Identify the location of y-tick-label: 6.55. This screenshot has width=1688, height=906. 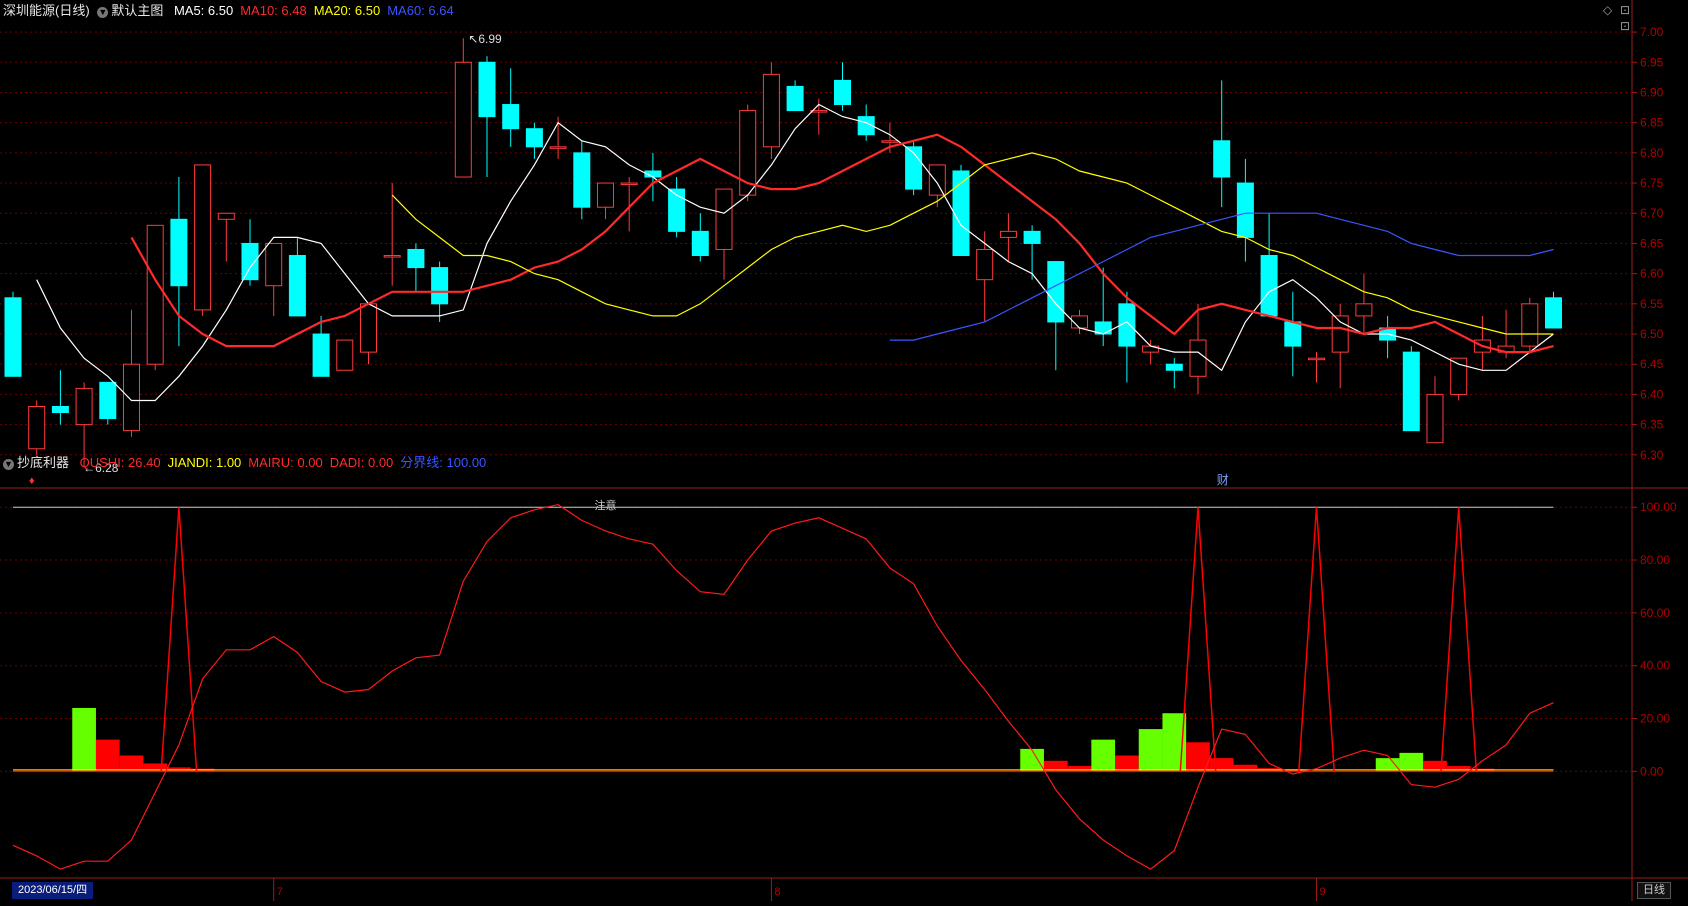
(1652, 304).